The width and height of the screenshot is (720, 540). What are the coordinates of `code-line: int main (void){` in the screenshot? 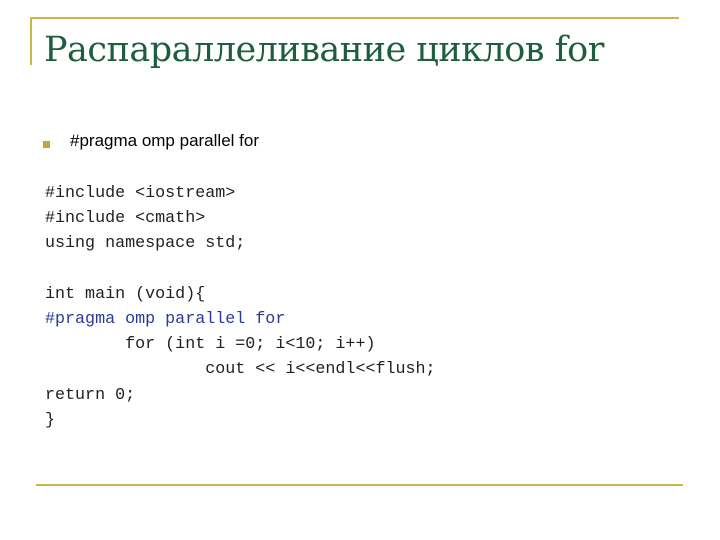 It's located at (125, 294).